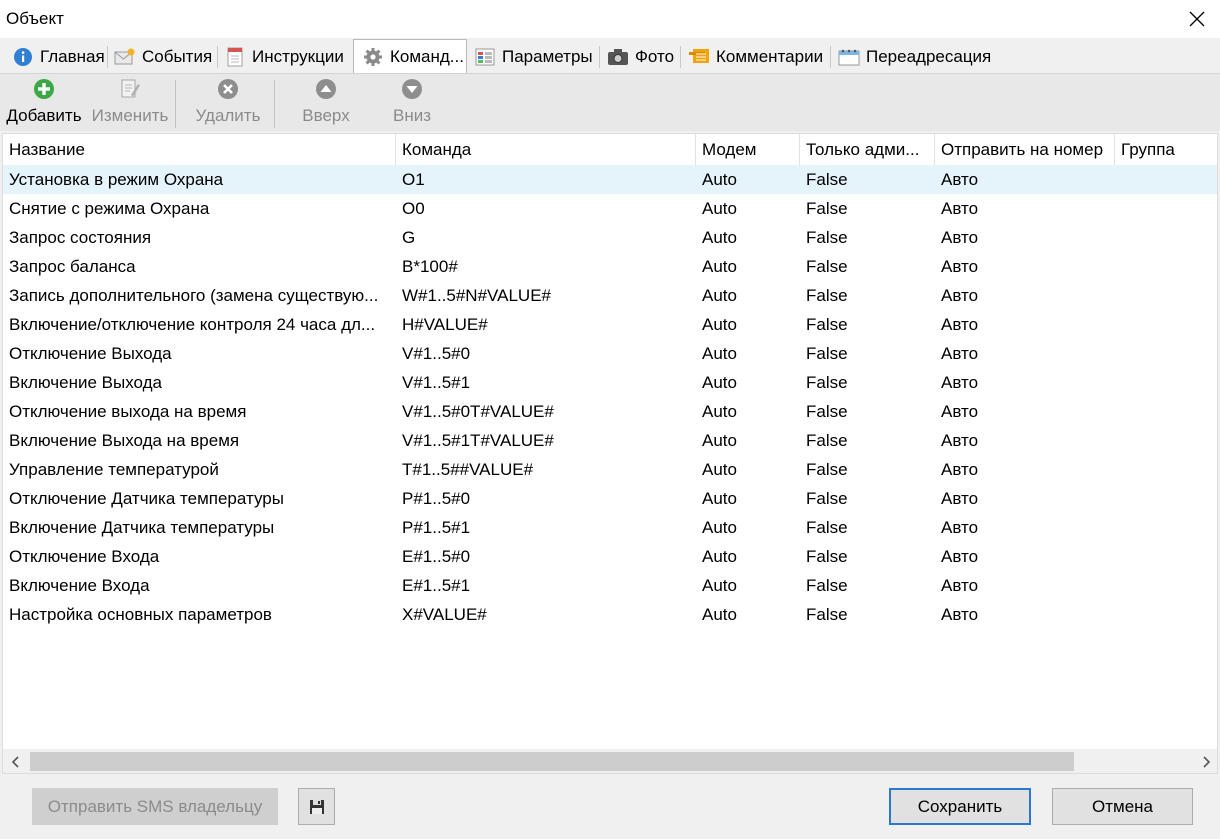 The image size is (1220, 839). What do you see at coordinates (610, 556) in the screenshot?
I see `table-row: Отключение Входа E#1..5#0 Auto False Авто` at bounding box center [610, 556].